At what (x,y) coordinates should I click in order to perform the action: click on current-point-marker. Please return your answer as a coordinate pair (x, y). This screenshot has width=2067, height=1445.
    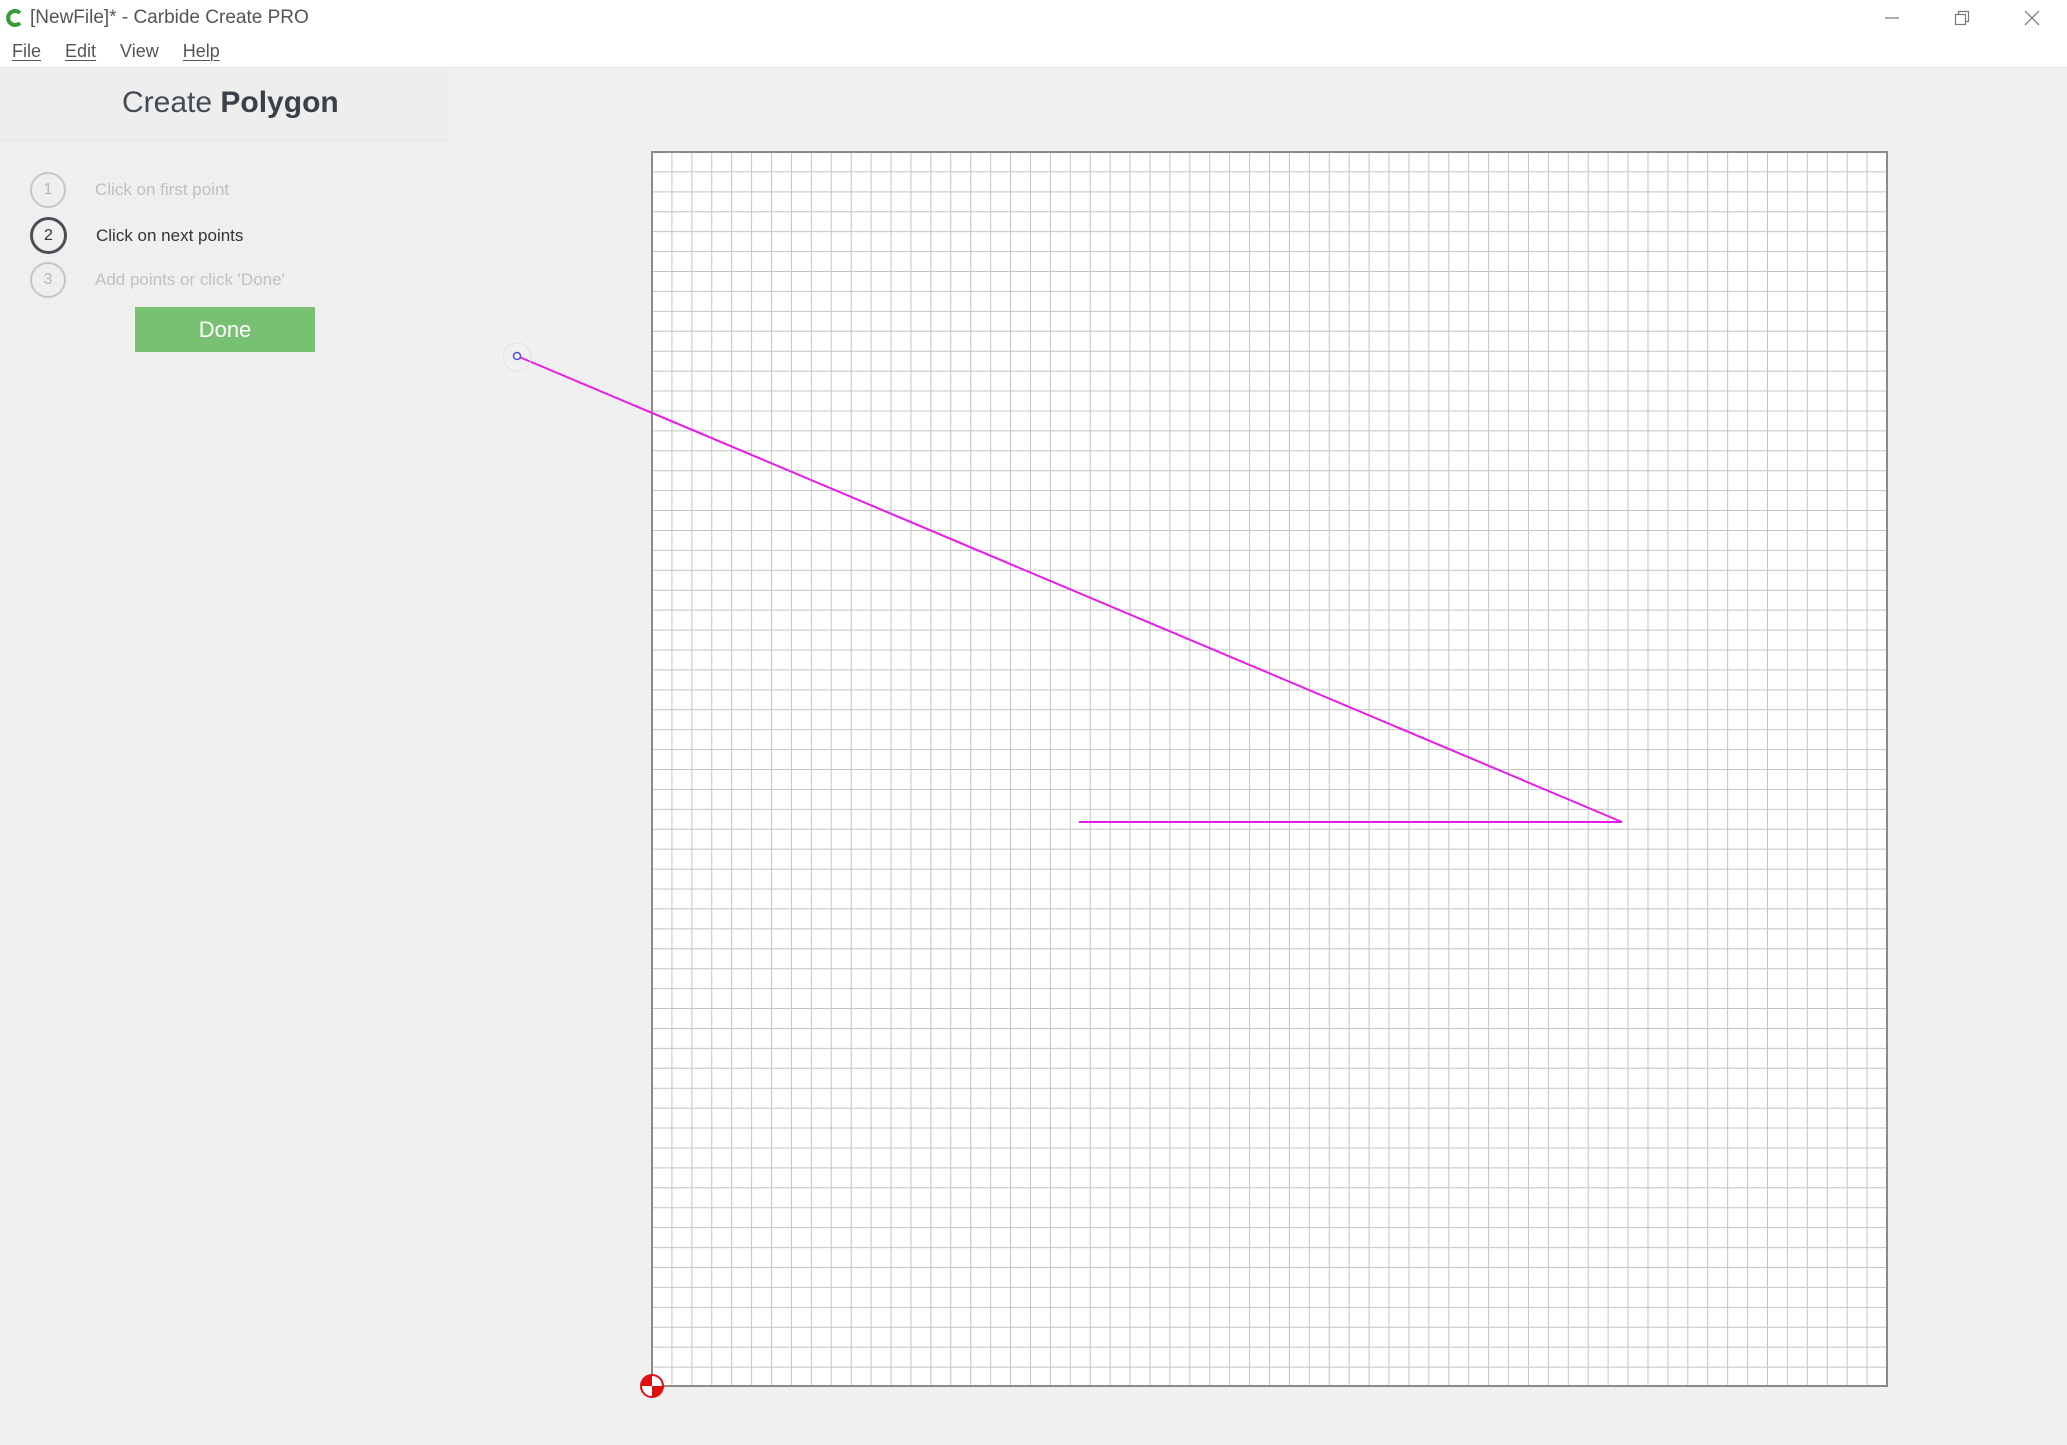
    Looking at the image, I should click on (517, 356).